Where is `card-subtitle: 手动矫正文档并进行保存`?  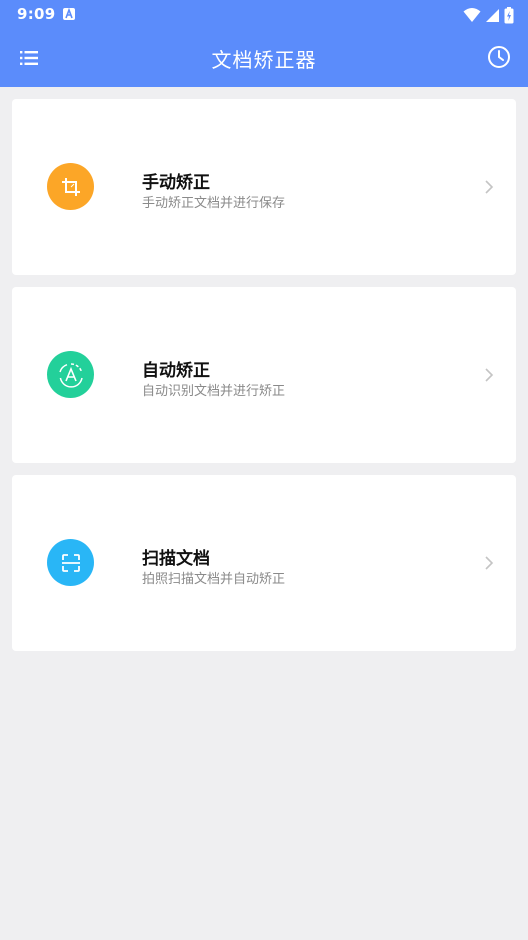 card-subtitle: 手动矫正文档并进行保存 is located at coordinates (214, 203).